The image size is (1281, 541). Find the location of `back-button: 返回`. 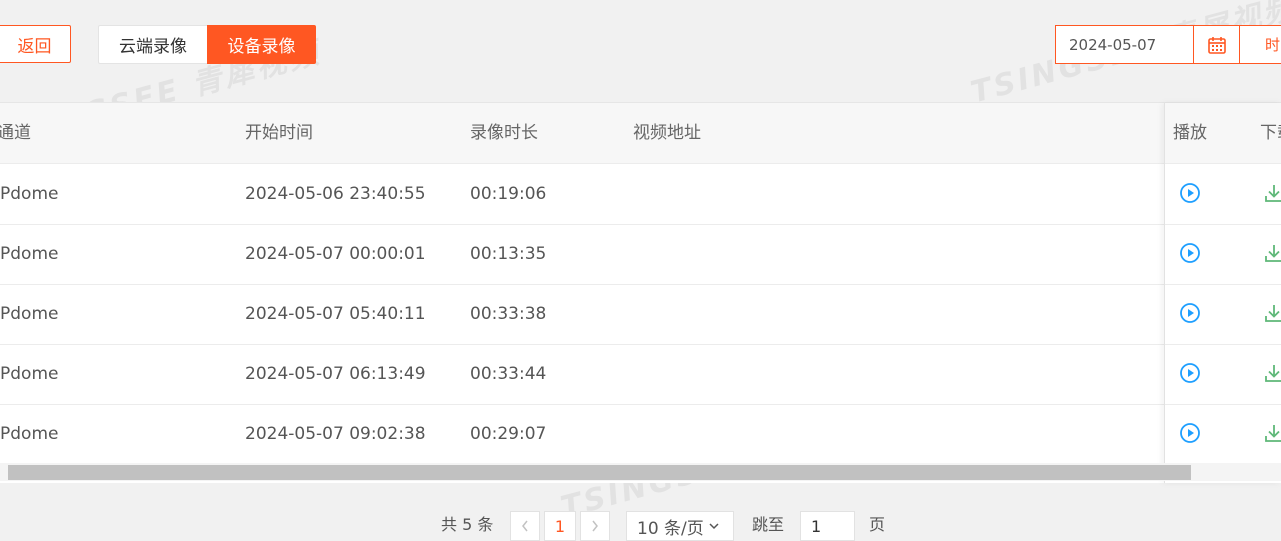

back-button: 返回 is located at coordinates (35, 44).